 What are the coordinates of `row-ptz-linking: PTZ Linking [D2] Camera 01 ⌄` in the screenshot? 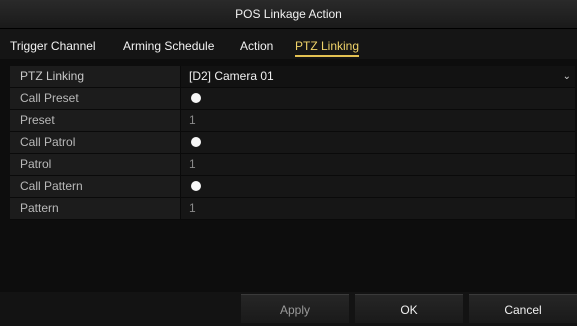 It's located at (292, 77).